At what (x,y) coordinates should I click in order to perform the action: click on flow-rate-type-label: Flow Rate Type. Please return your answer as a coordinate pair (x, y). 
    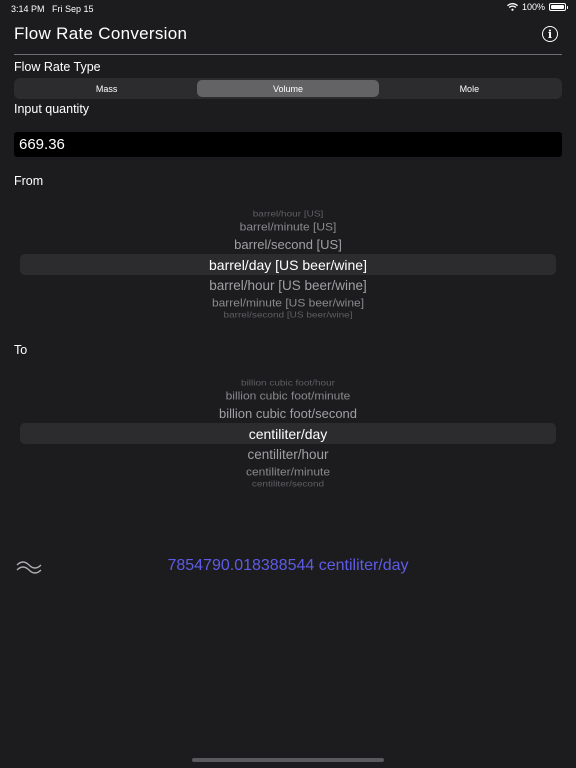
    Looking at the image, I should click on (57, 67).